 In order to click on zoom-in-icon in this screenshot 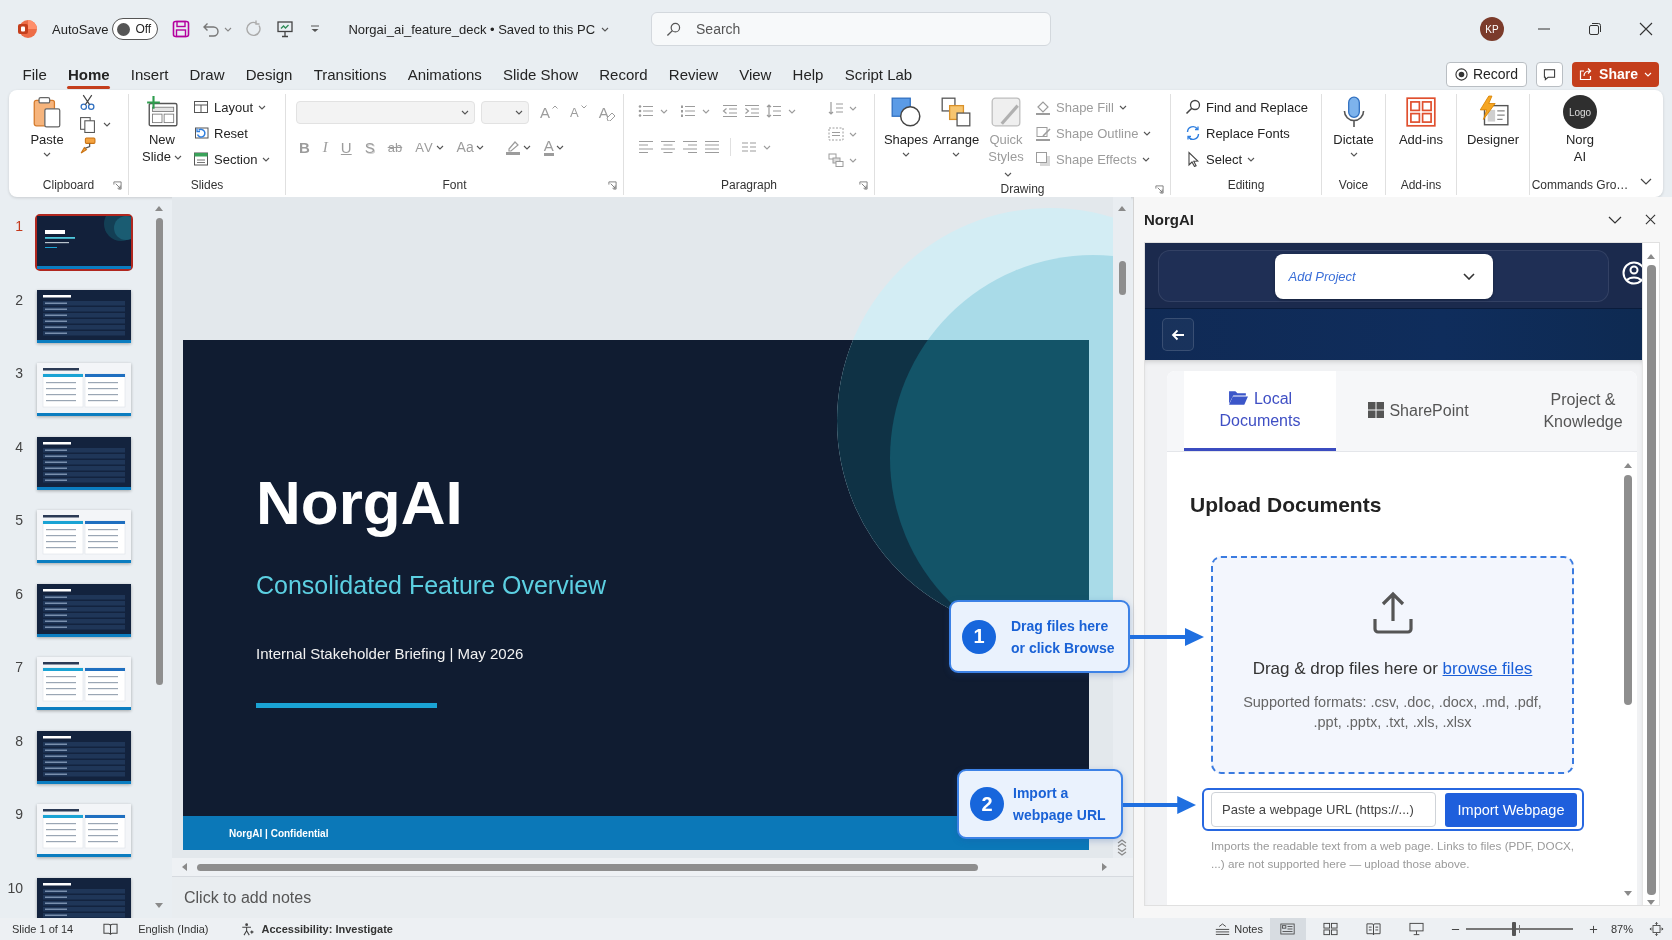, I will do `click(1593, 929)`.